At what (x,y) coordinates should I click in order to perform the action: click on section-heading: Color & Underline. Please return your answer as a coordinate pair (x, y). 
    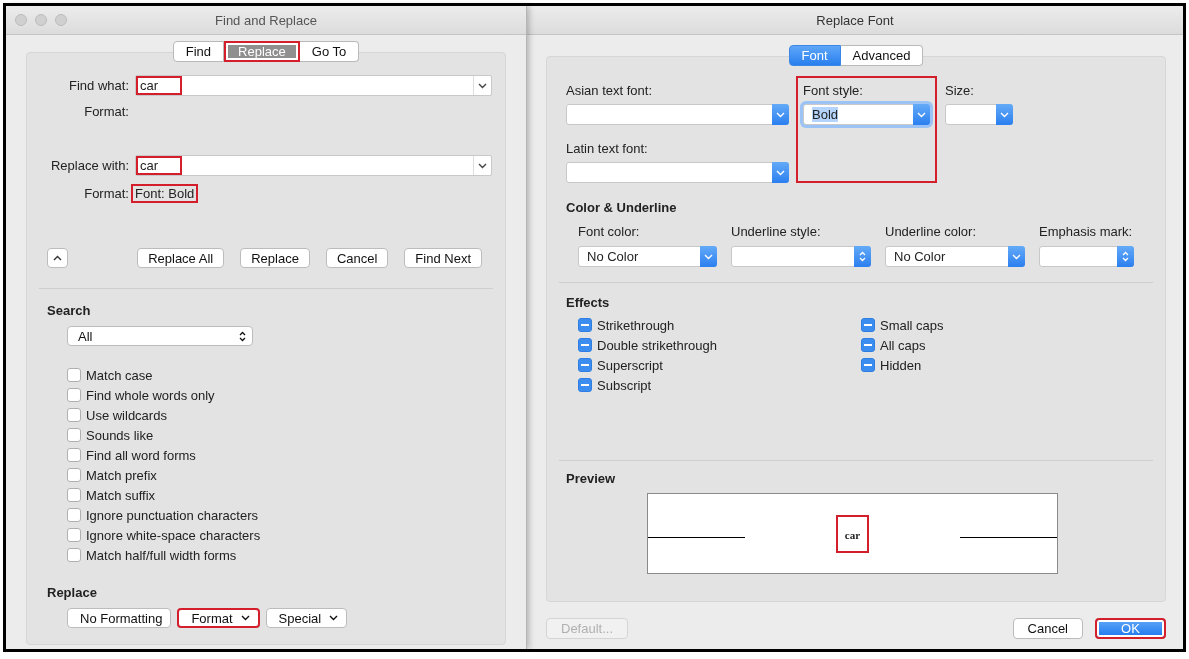
    Looking at the image, I should click on (621, 207).